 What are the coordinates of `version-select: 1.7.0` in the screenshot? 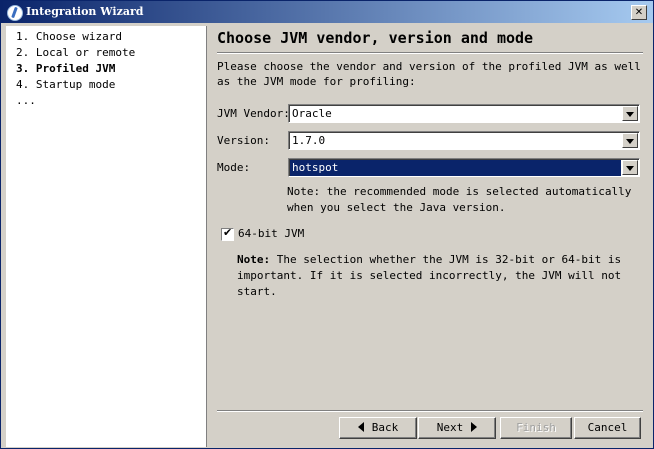 It's located at (464, 140).